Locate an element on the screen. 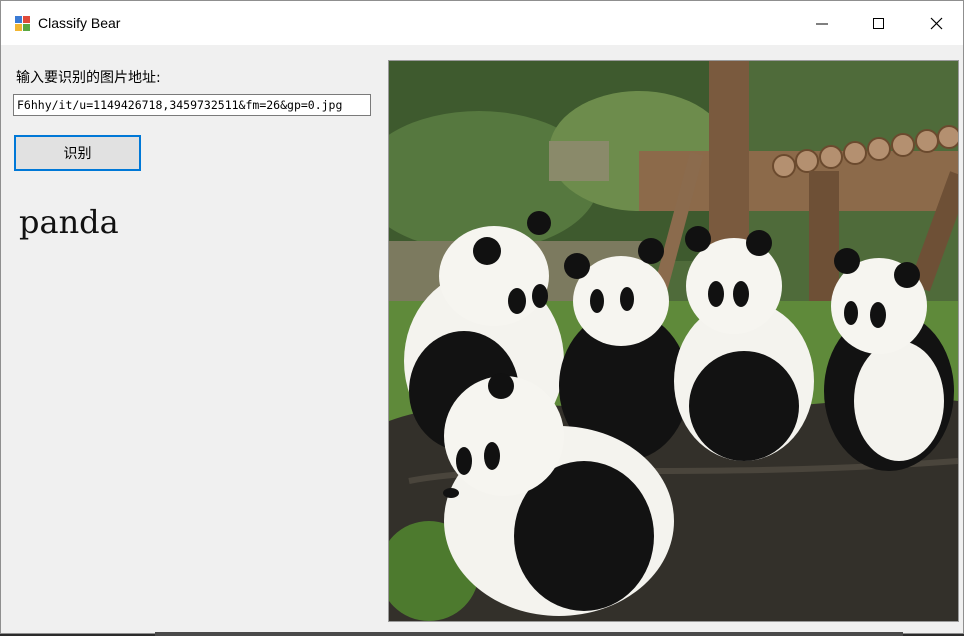  close-icon is located at coordinates (936, 23).